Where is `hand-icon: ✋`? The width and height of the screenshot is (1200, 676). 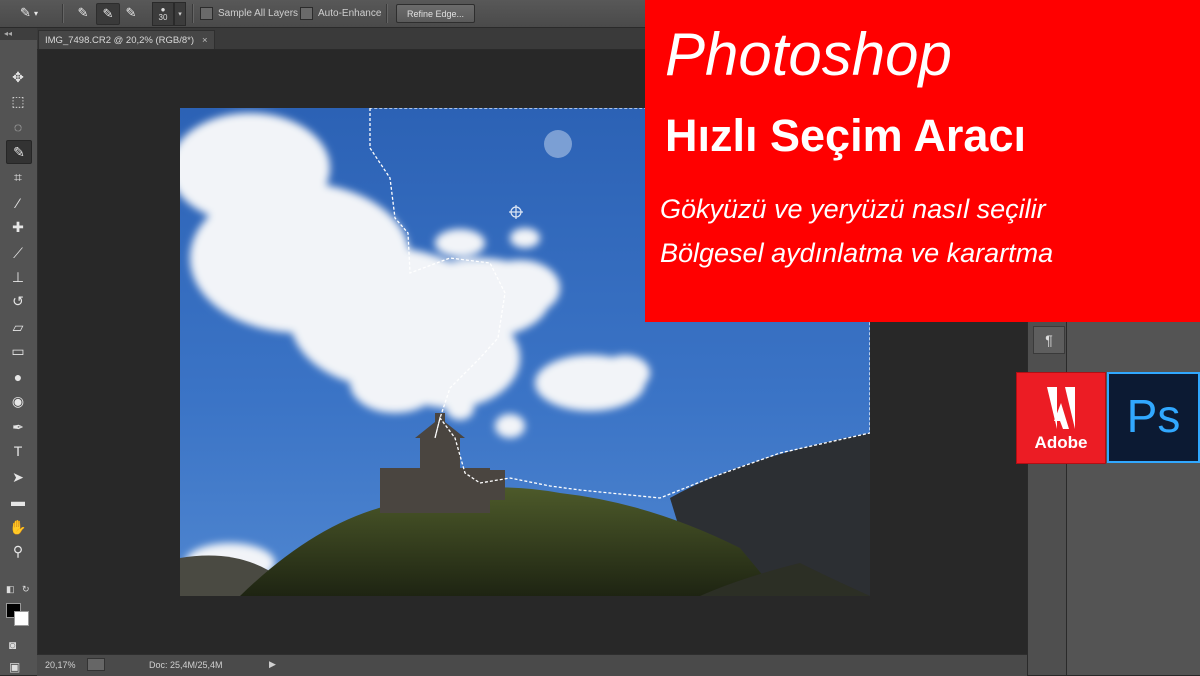 hand-icon: ✋ is located at coordinates (18, 526).